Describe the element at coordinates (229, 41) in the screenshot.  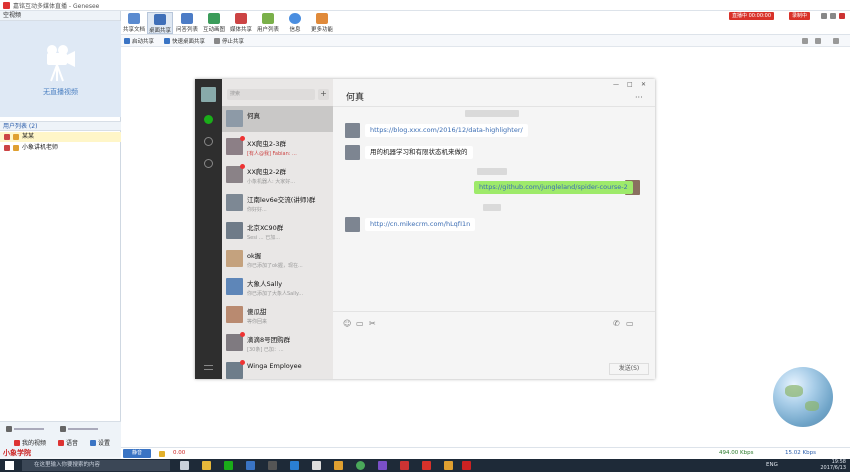
I see `stop-share-button: 停止共享` at that location.